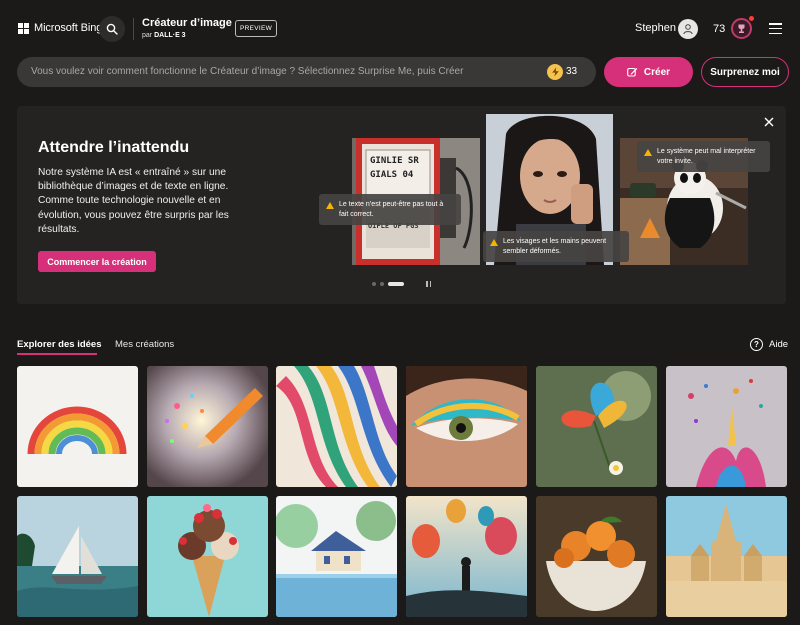 The image size is (800, 625). Describe the element at coordinates (77, 426) in the screenshot. I see `idea-tile-rainbow` at that location.